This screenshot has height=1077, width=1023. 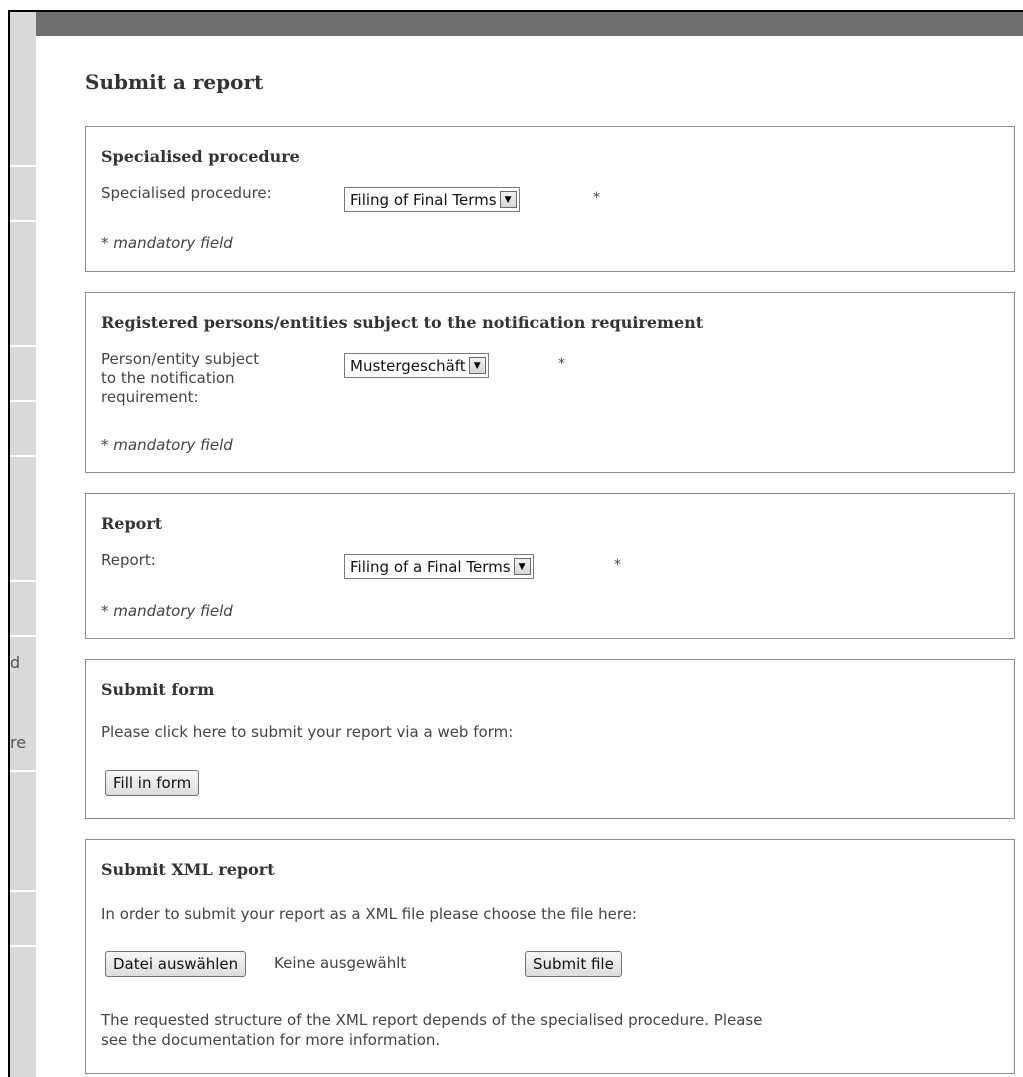 What do you see at coordinates (174, 82) in the screenshot?
I see `page-title: Submit a report` at bounding box center [174, 82].